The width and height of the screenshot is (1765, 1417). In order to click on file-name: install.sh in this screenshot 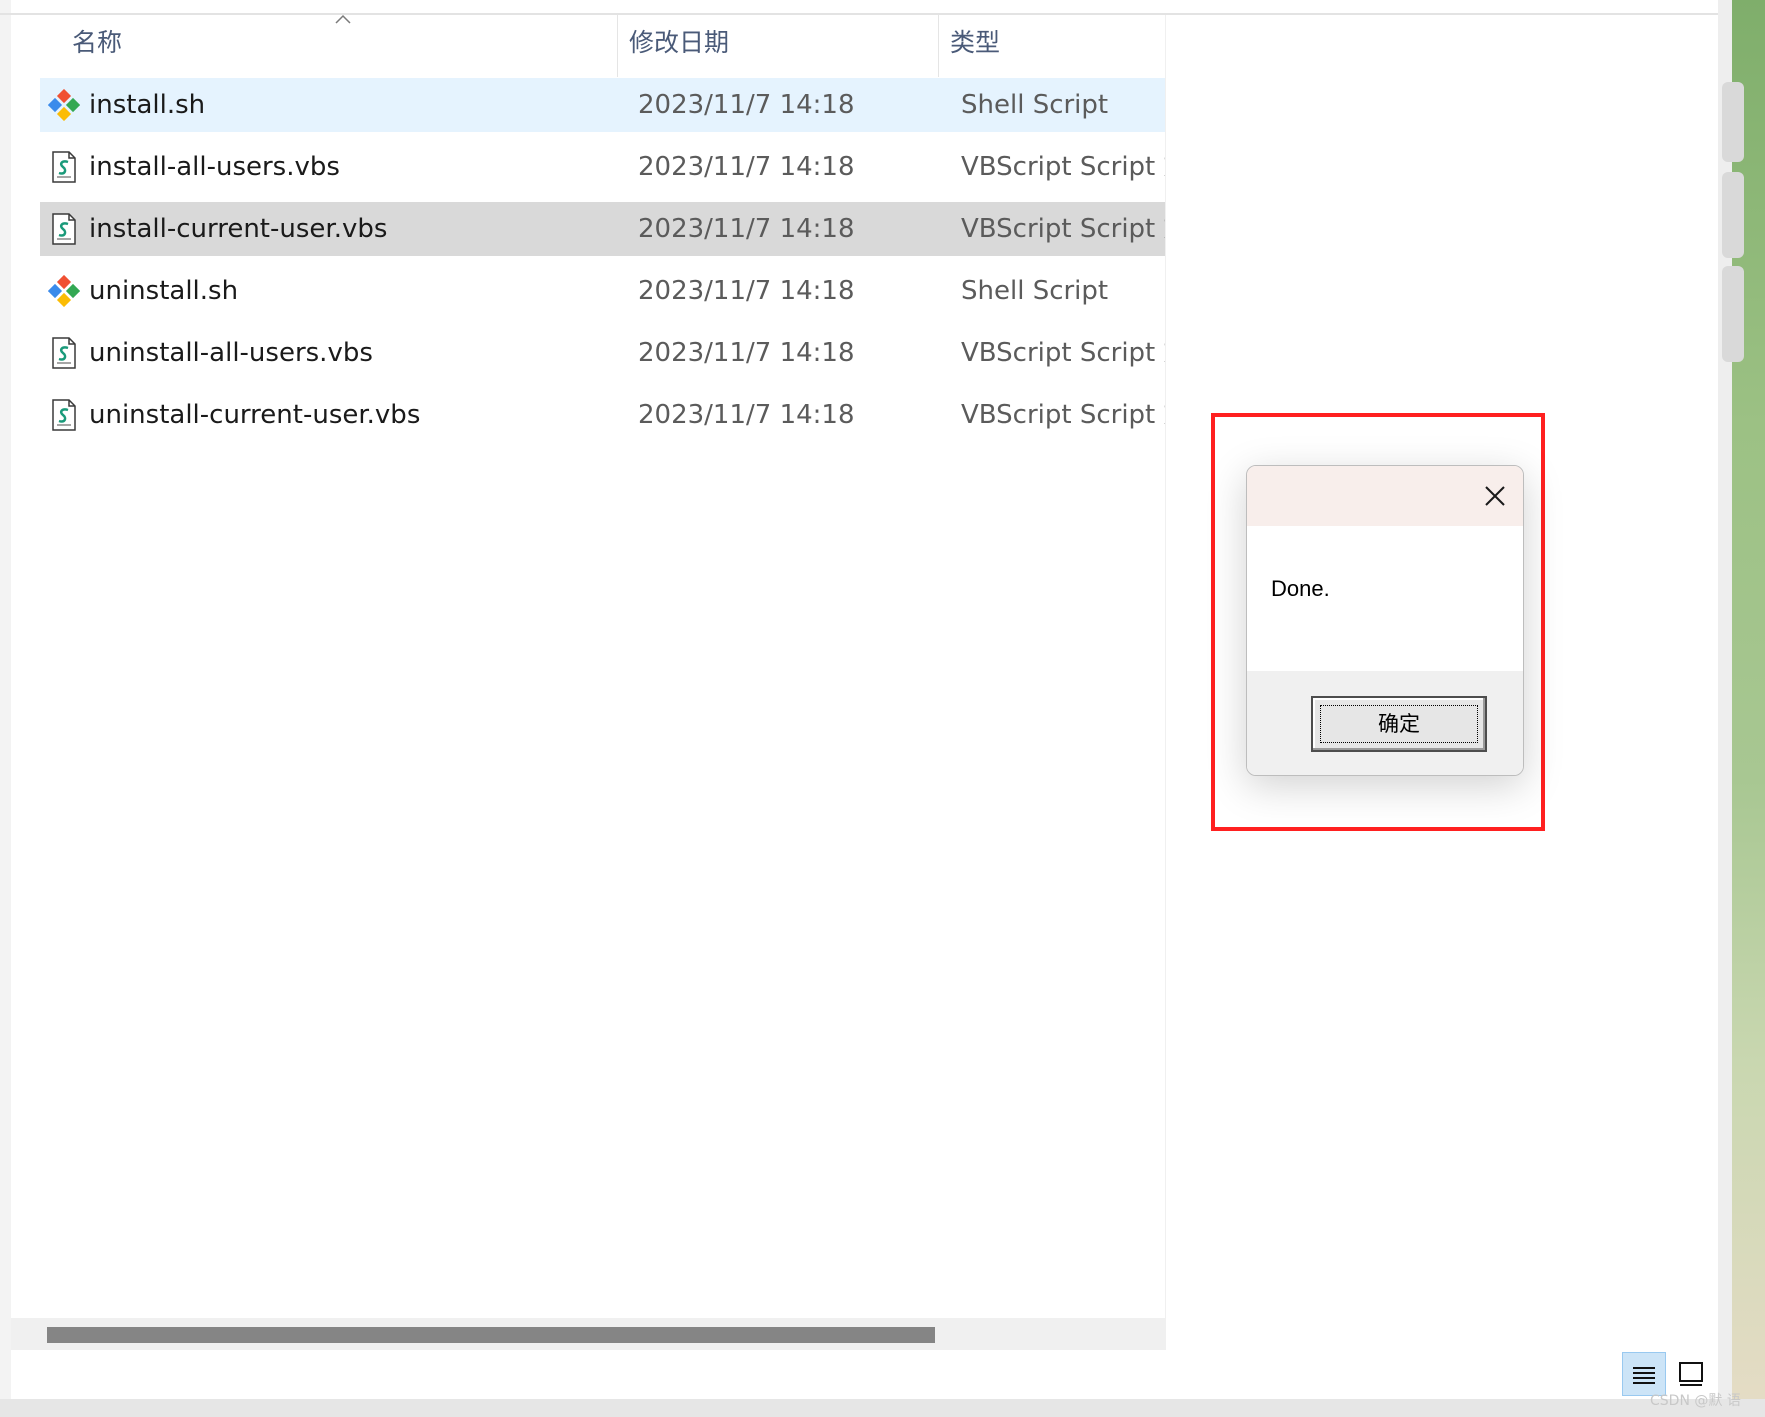, I will do `click(147, 105)`.